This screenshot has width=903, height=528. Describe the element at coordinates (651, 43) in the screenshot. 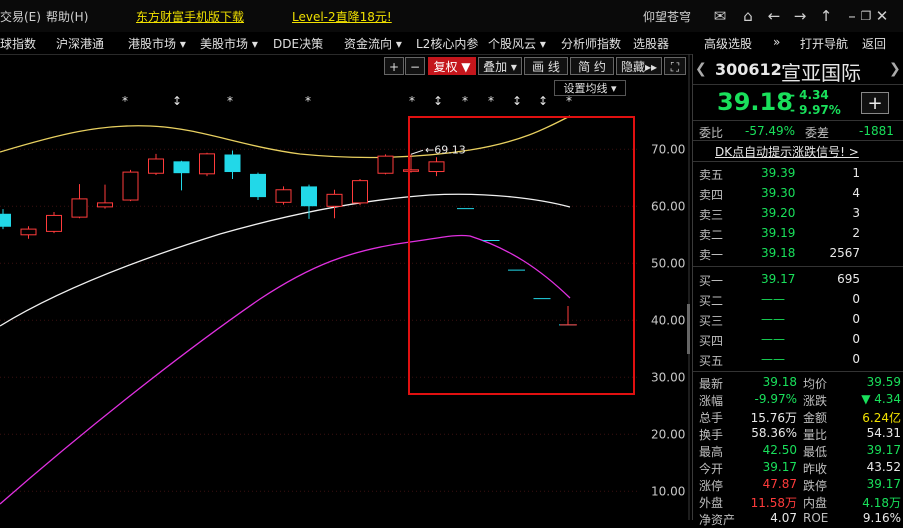

I see `menu-stock-screener: 选股器` at that location.